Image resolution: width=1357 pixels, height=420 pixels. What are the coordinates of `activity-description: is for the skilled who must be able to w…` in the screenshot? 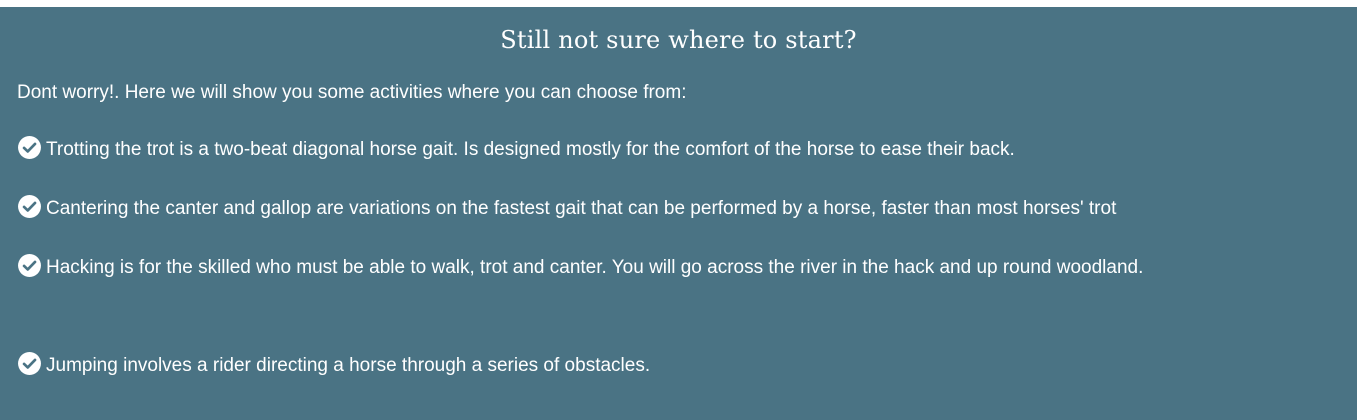 It's located at (629, 267).